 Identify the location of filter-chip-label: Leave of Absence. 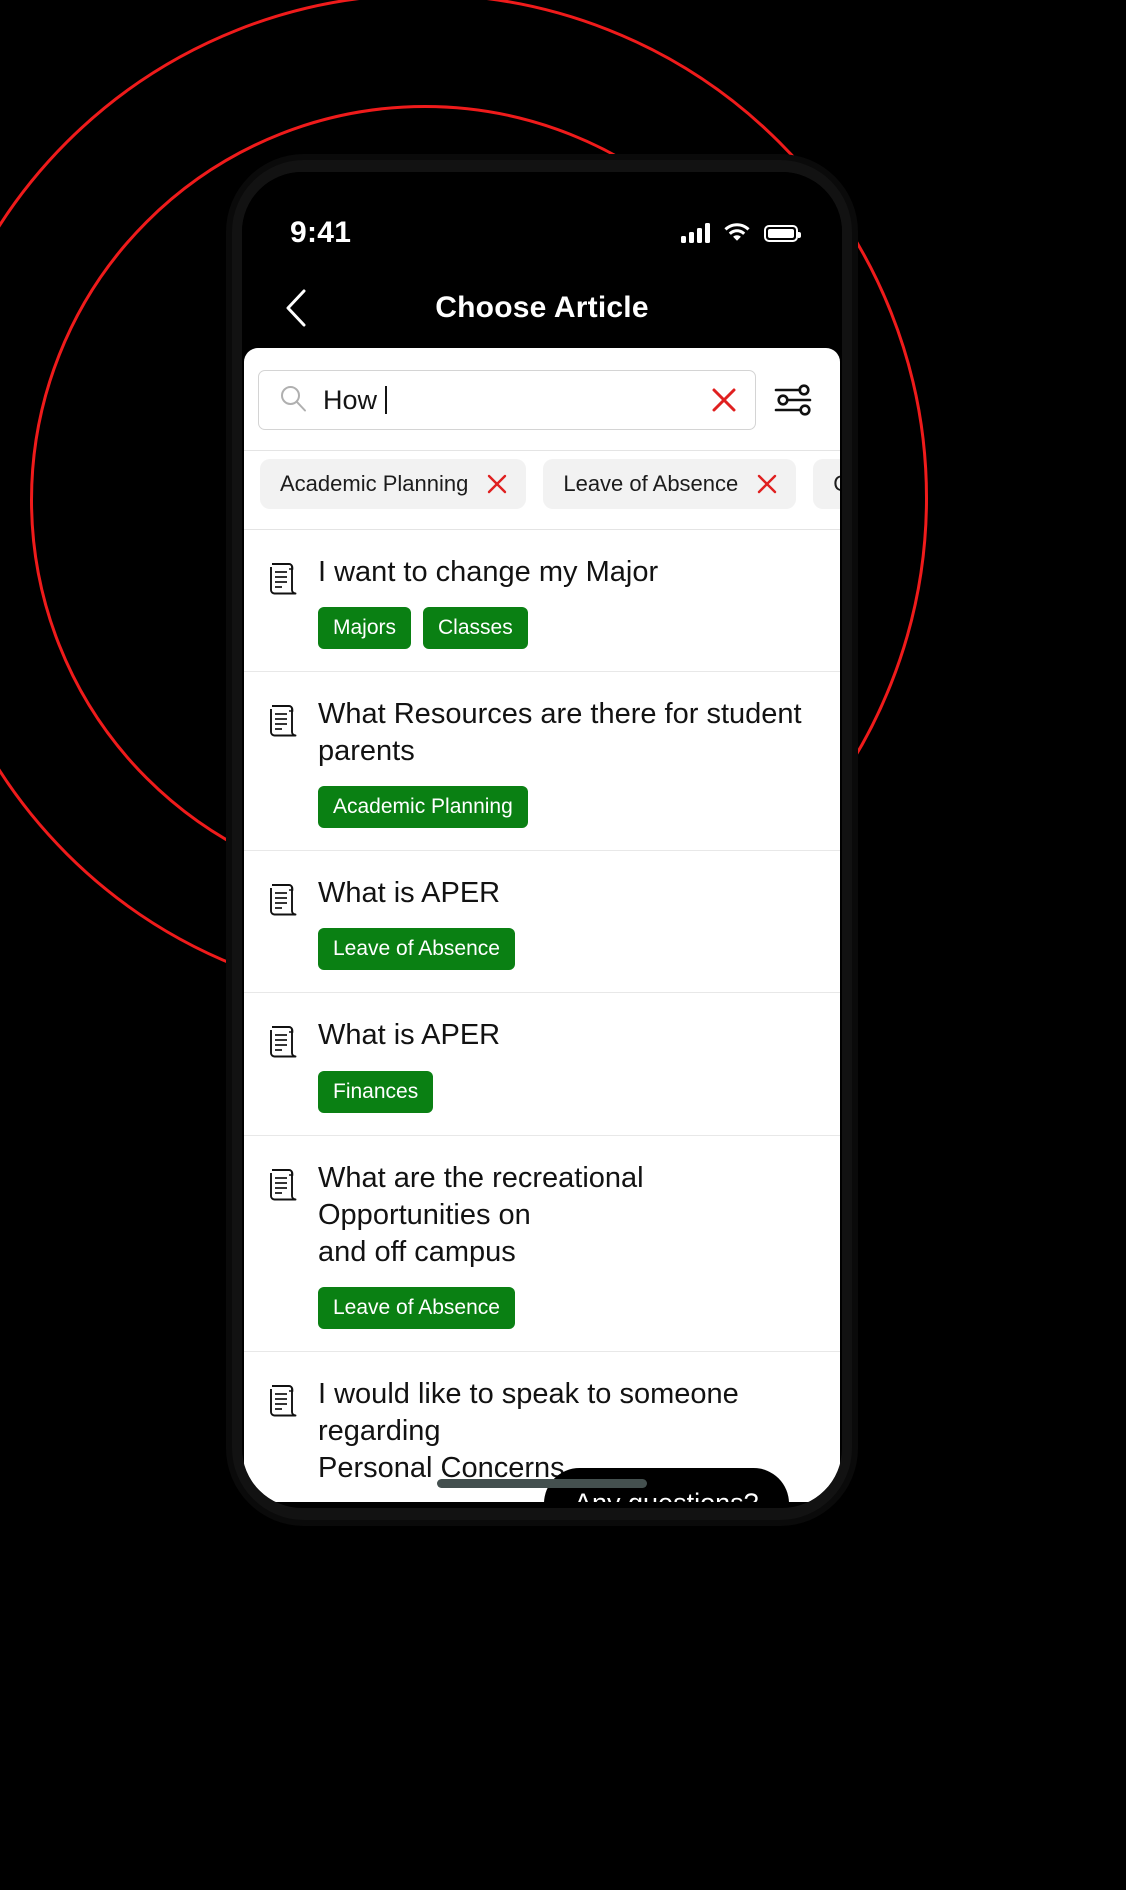
(651, 483).